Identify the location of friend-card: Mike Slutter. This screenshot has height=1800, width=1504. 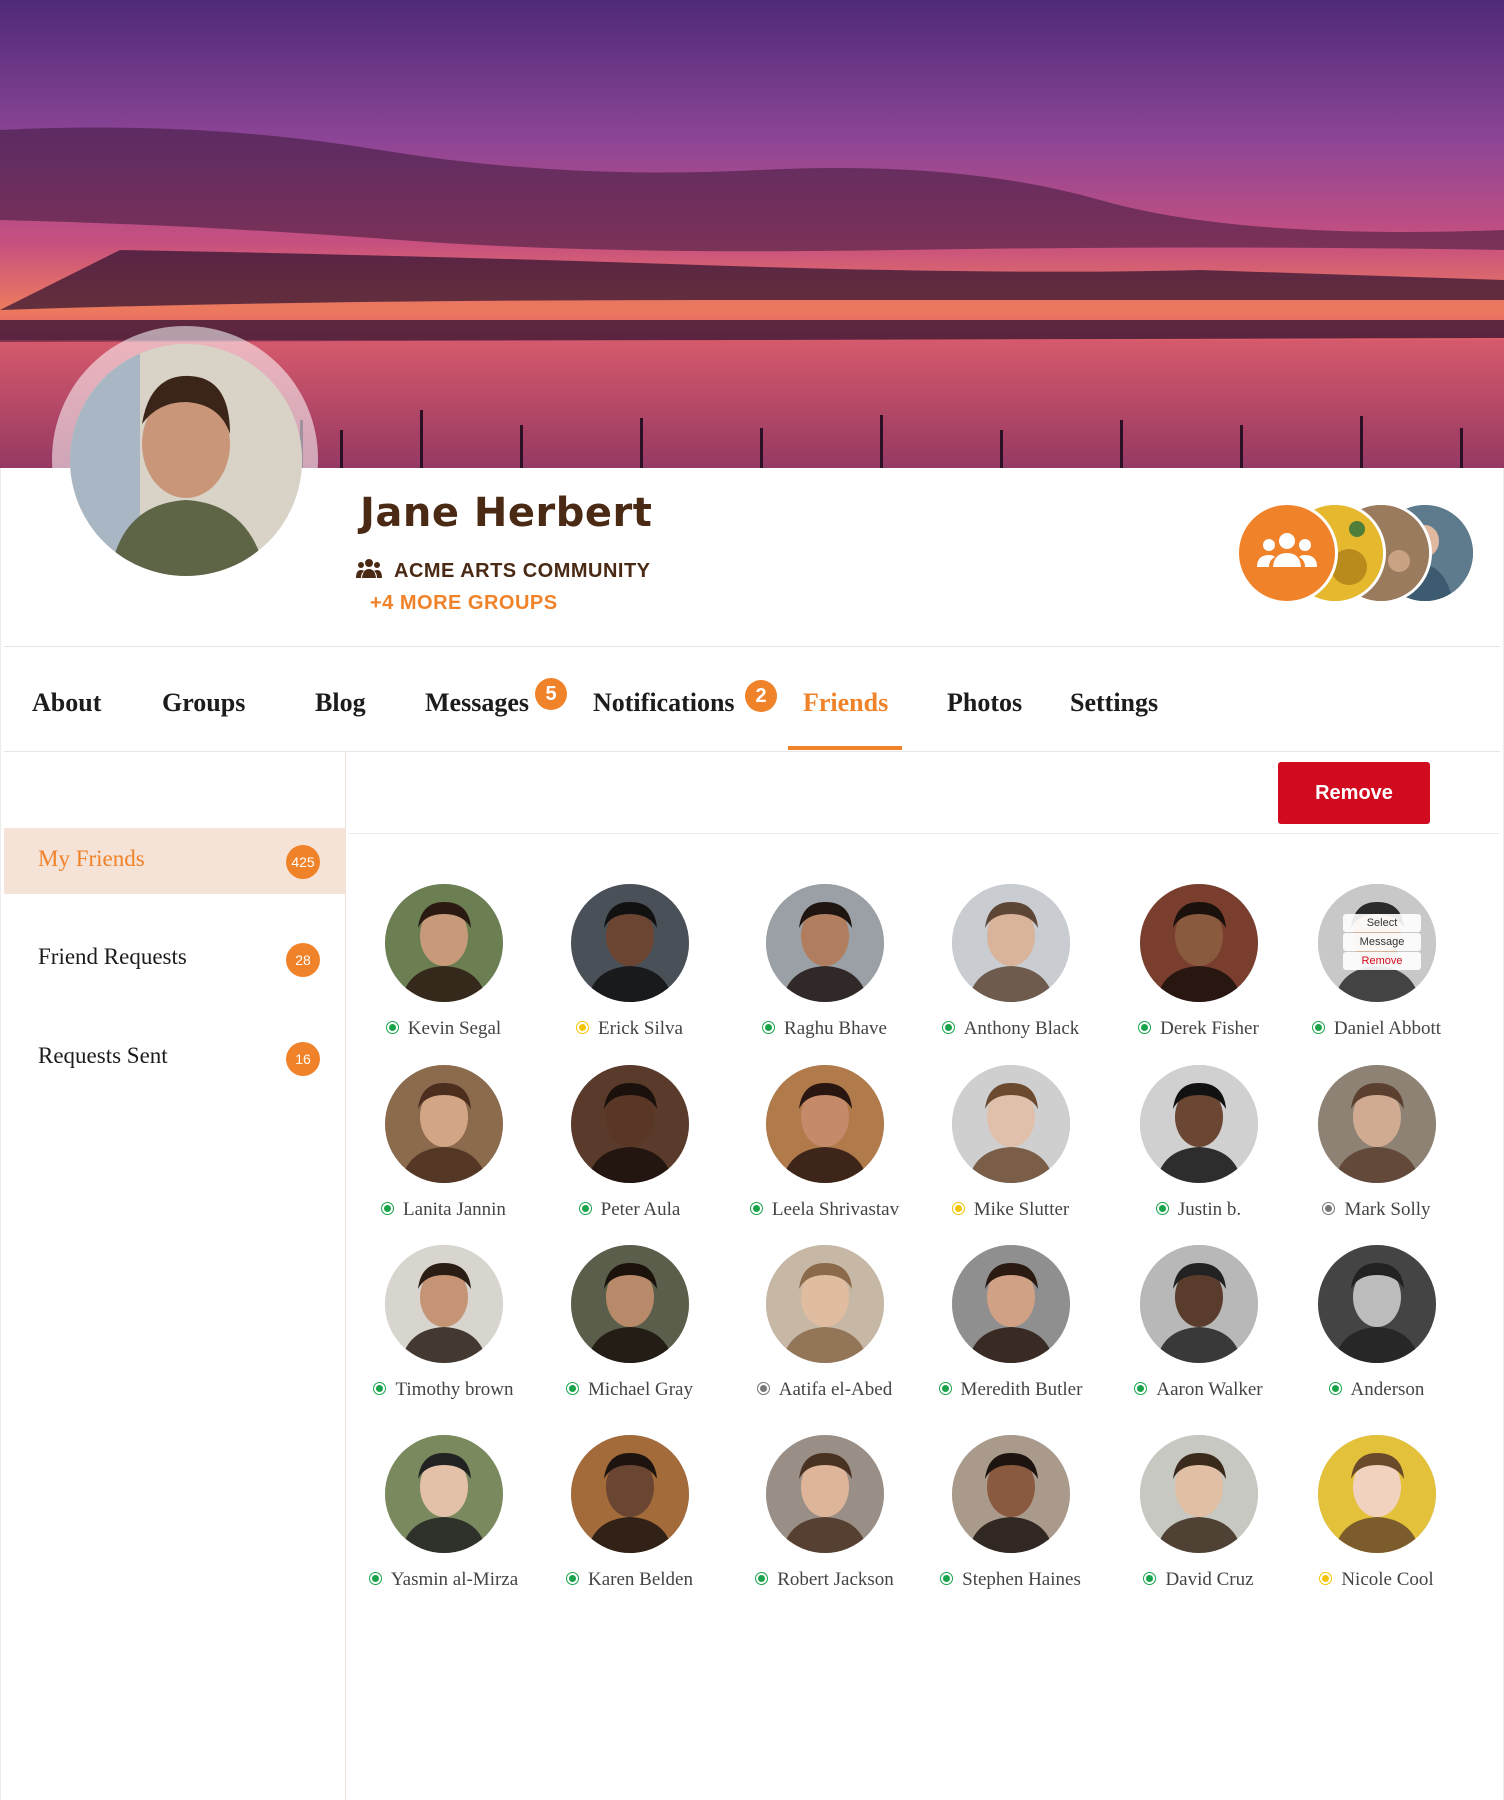
(1011, 1143).